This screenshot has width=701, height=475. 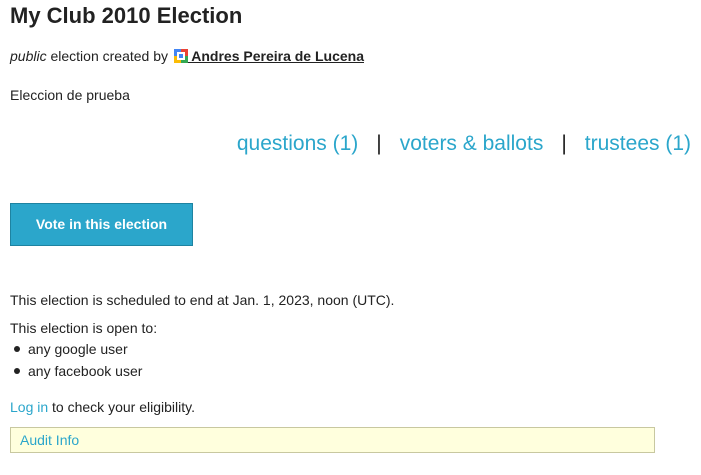 What do you see at coordinates (101, 224) in the screenshot?
I see `vote-button: Vote in this election` at bounding box center [101, 224].